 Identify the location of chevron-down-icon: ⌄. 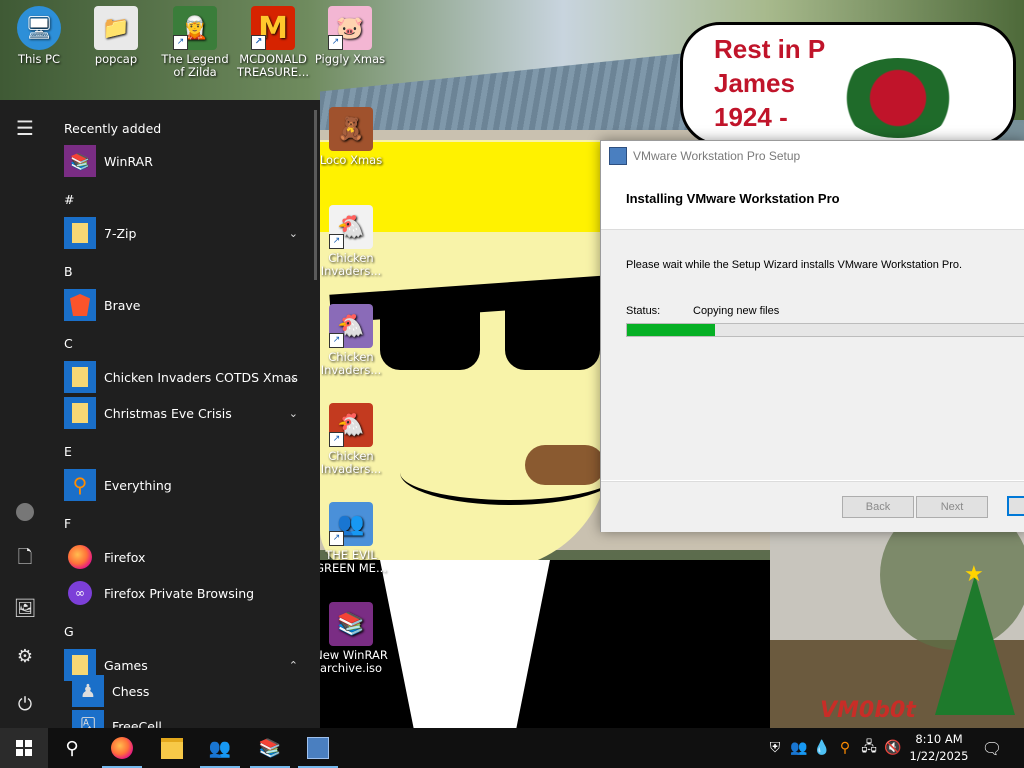
(293, 413).